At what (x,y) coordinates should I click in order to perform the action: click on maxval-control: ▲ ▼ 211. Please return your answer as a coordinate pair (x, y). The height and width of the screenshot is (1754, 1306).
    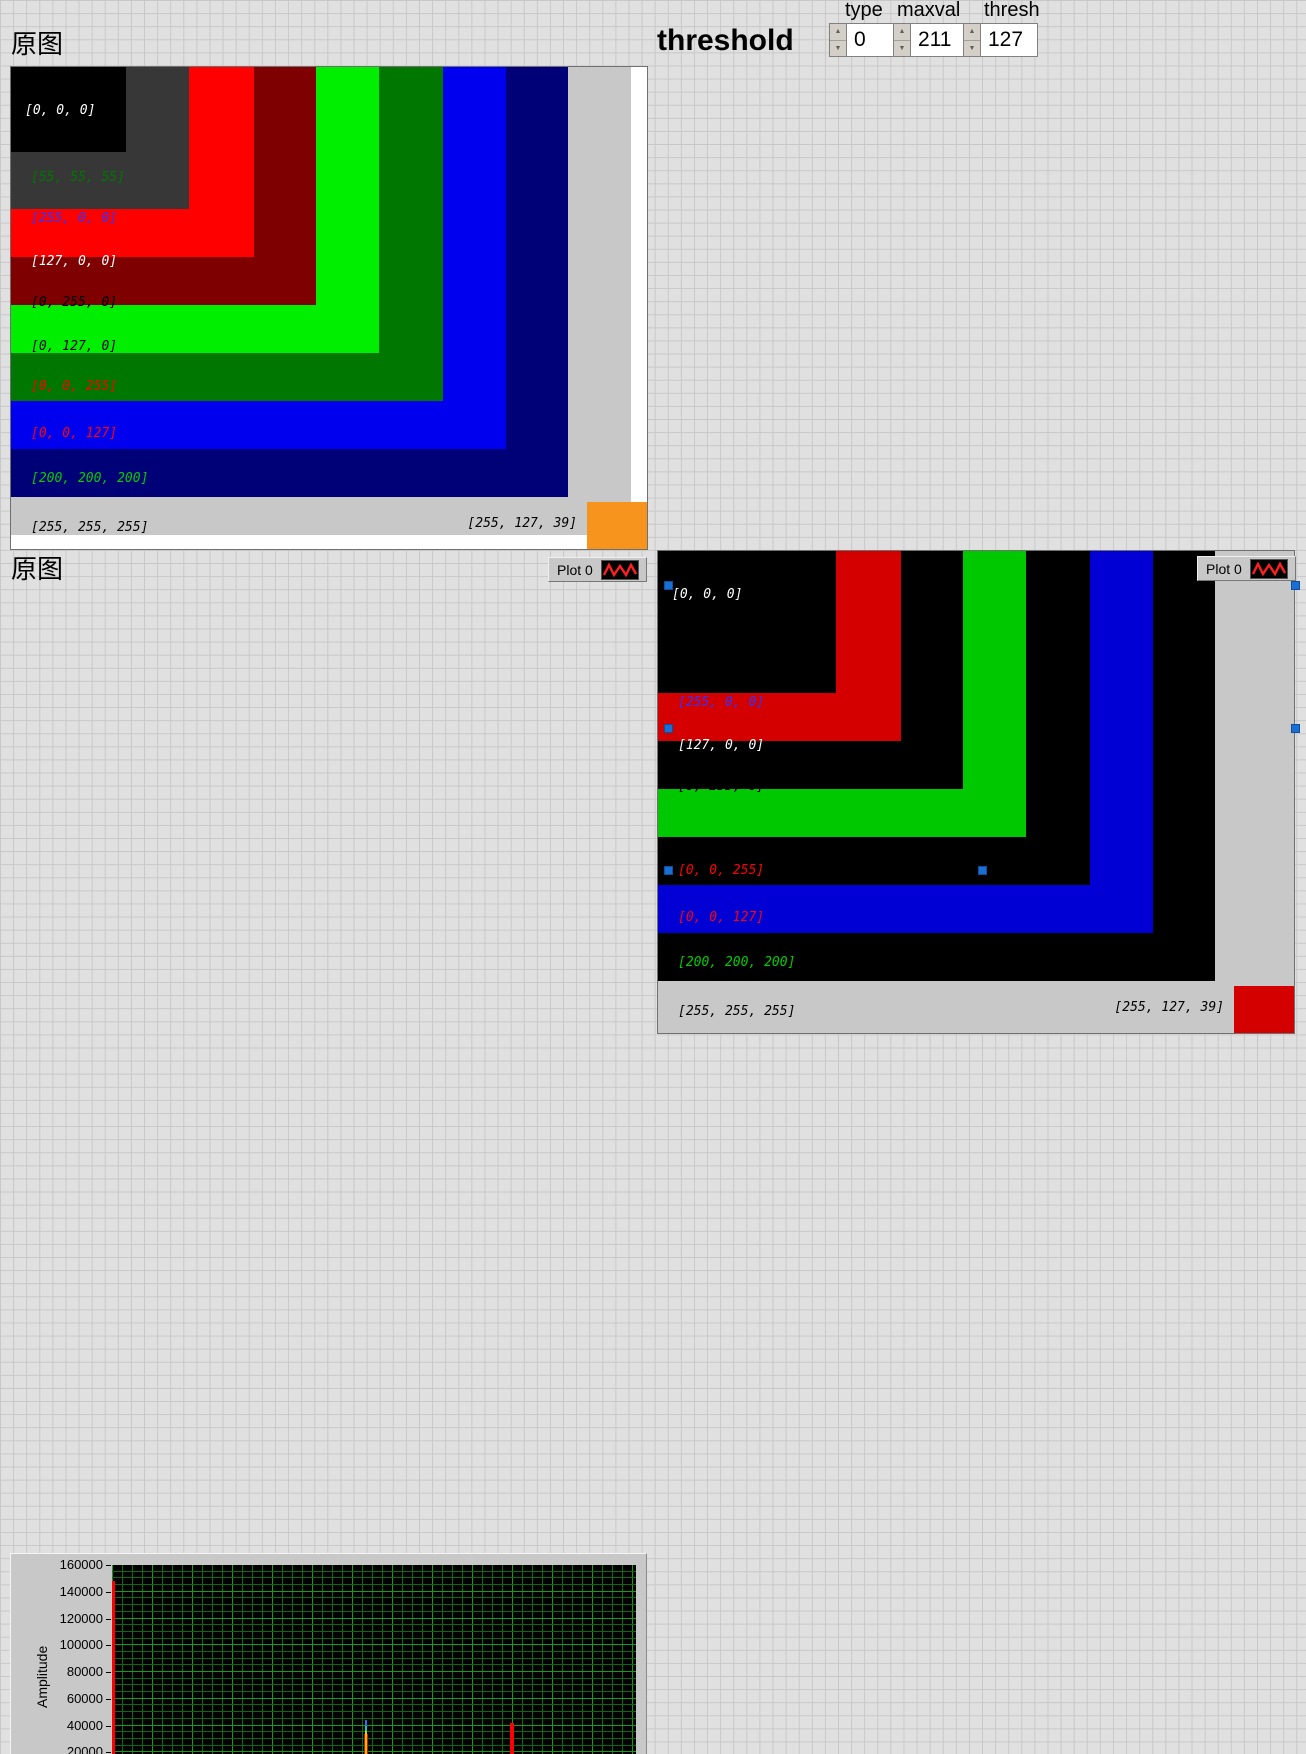
    Looking at the image, I should click on (932, 40).